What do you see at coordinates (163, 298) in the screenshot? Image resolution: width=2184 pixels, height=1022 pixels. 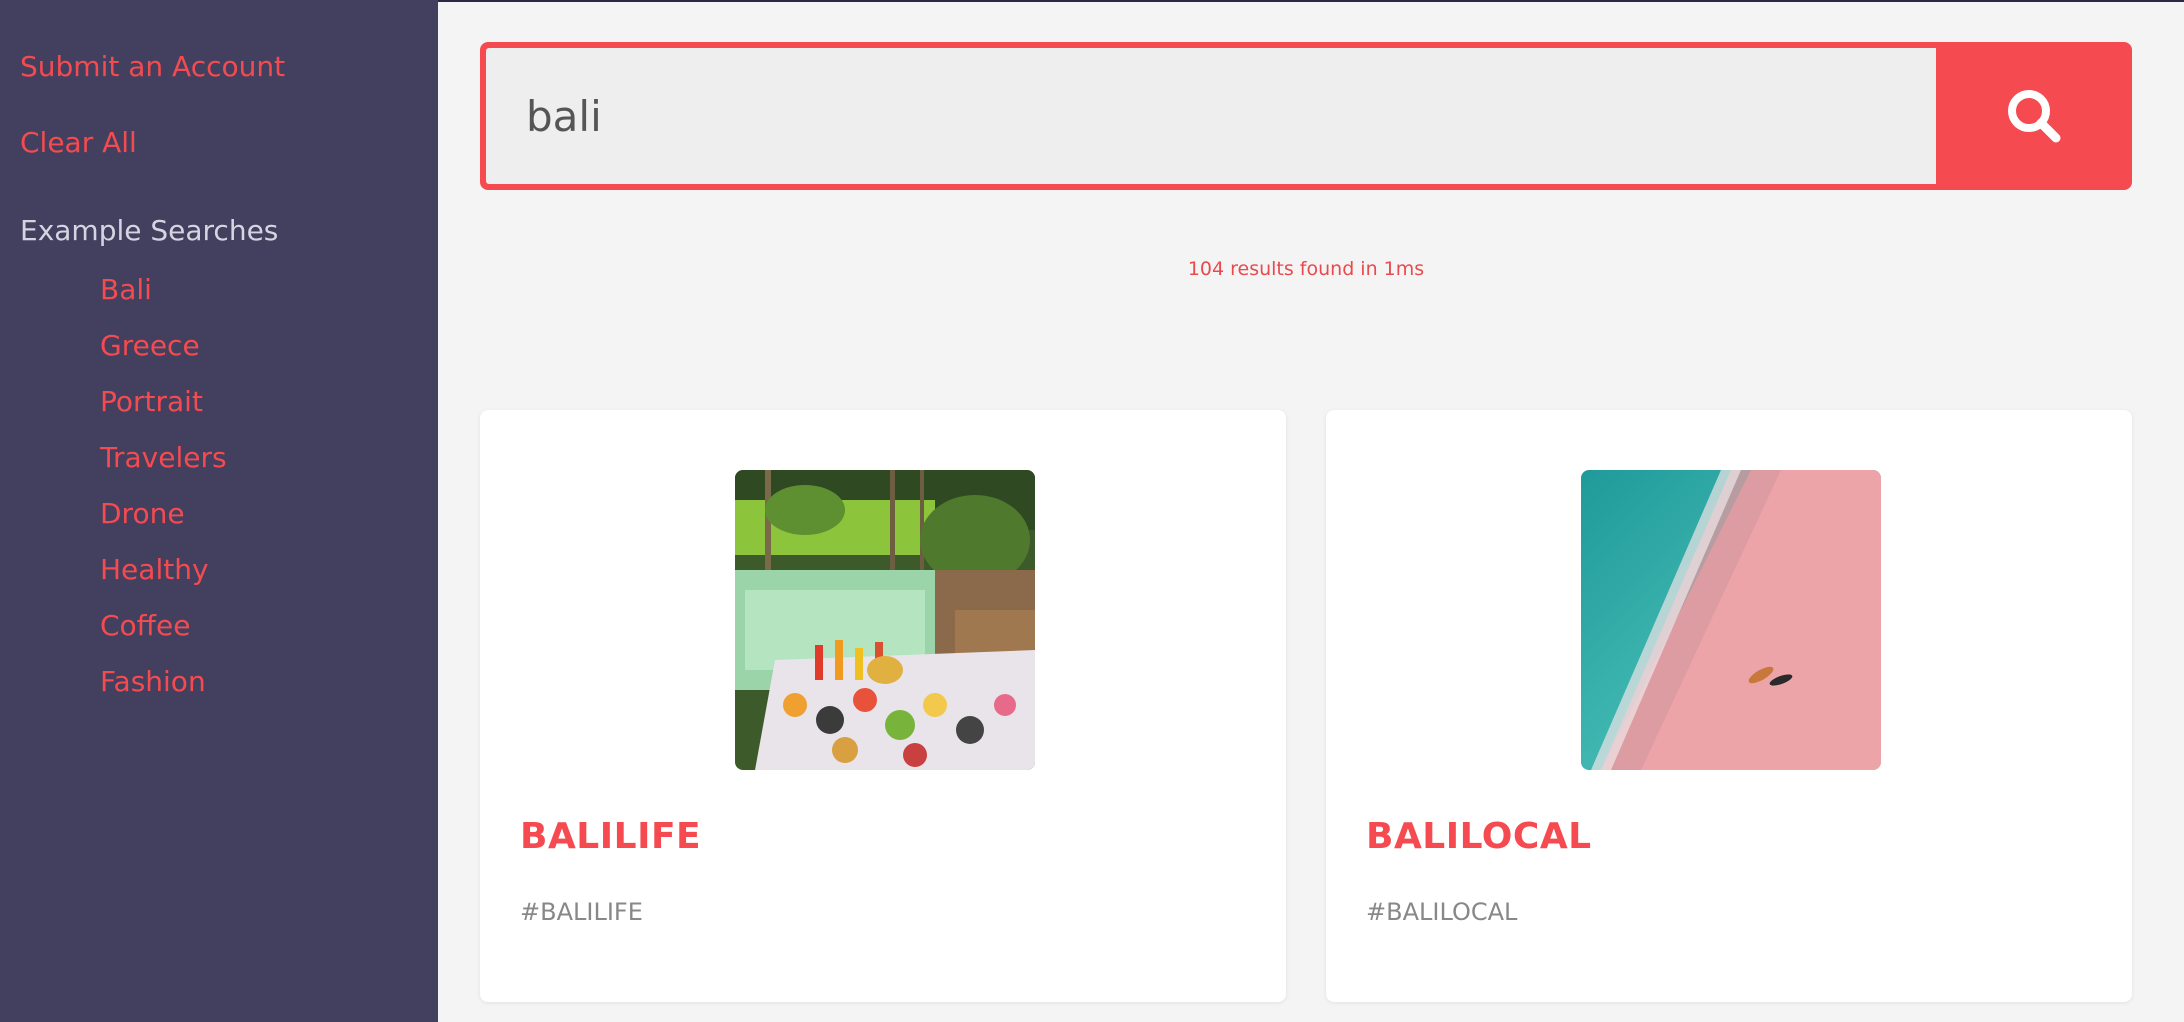 I see `example-search-bali: Bali` at bounding box center [163, 298].